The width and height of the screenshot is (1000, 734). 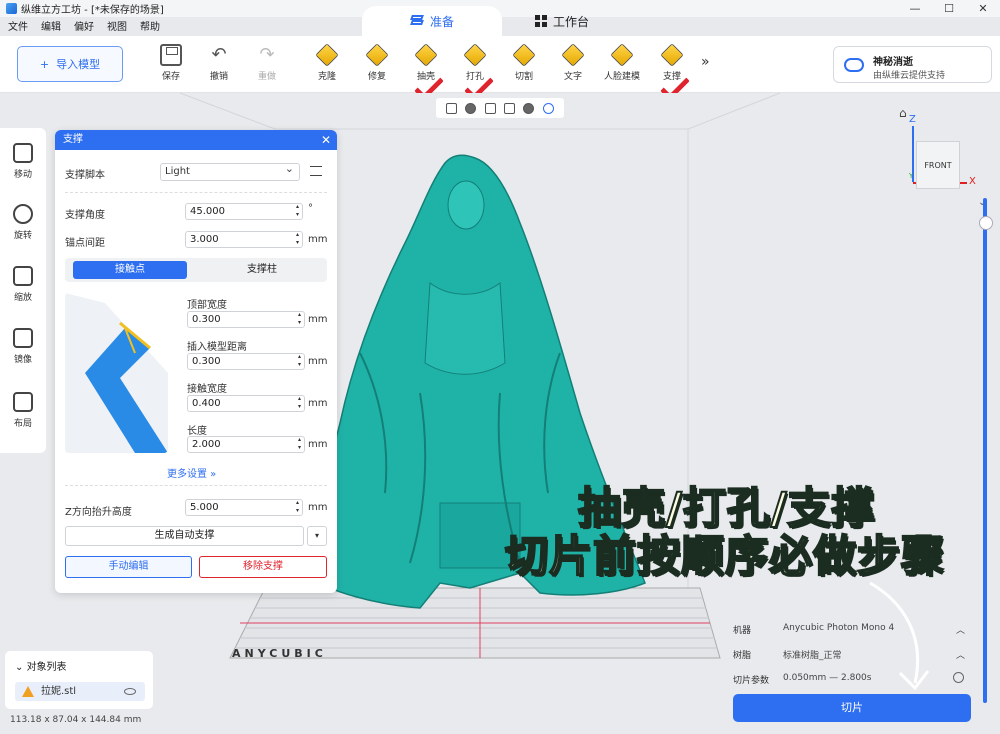 I want to click on insert-depth-label: 插入模型距离, so click(x=217, y=347).